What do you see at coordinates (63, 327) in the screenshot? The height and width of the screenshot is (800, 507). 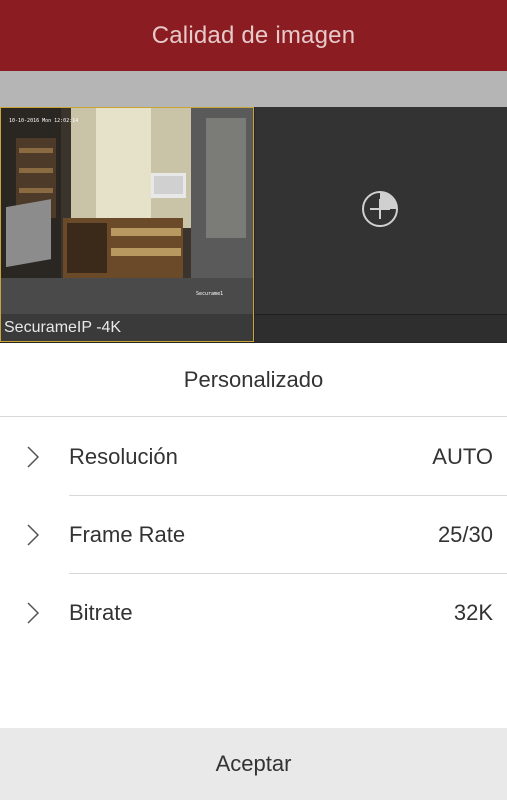 I see `camera-name-label: SecurameIP -4K` at bounding box center [63, 327].